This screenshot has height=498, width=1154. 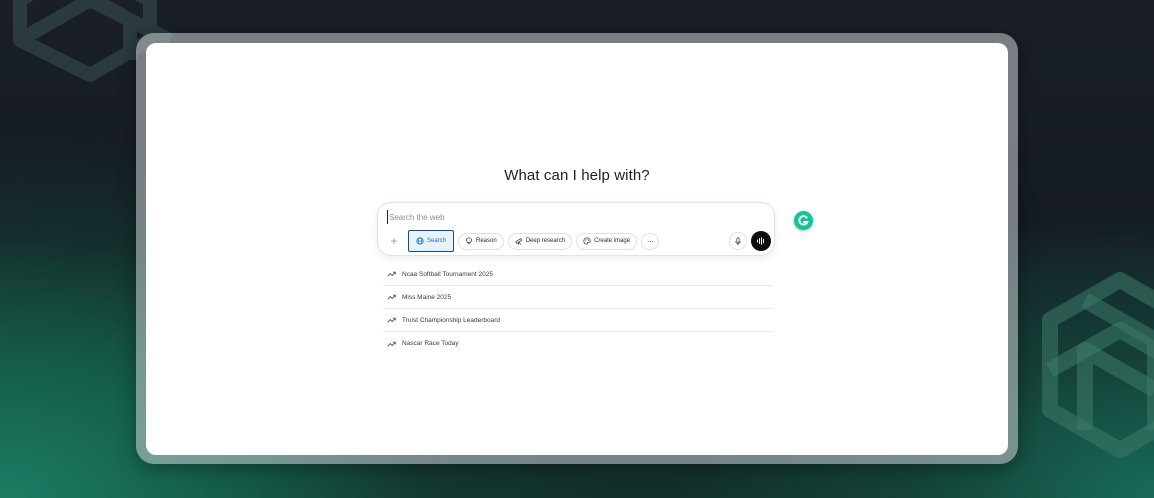 I want to click on suggestion-item: Truist Championship Leaderboard, so click(x=577, y=320).